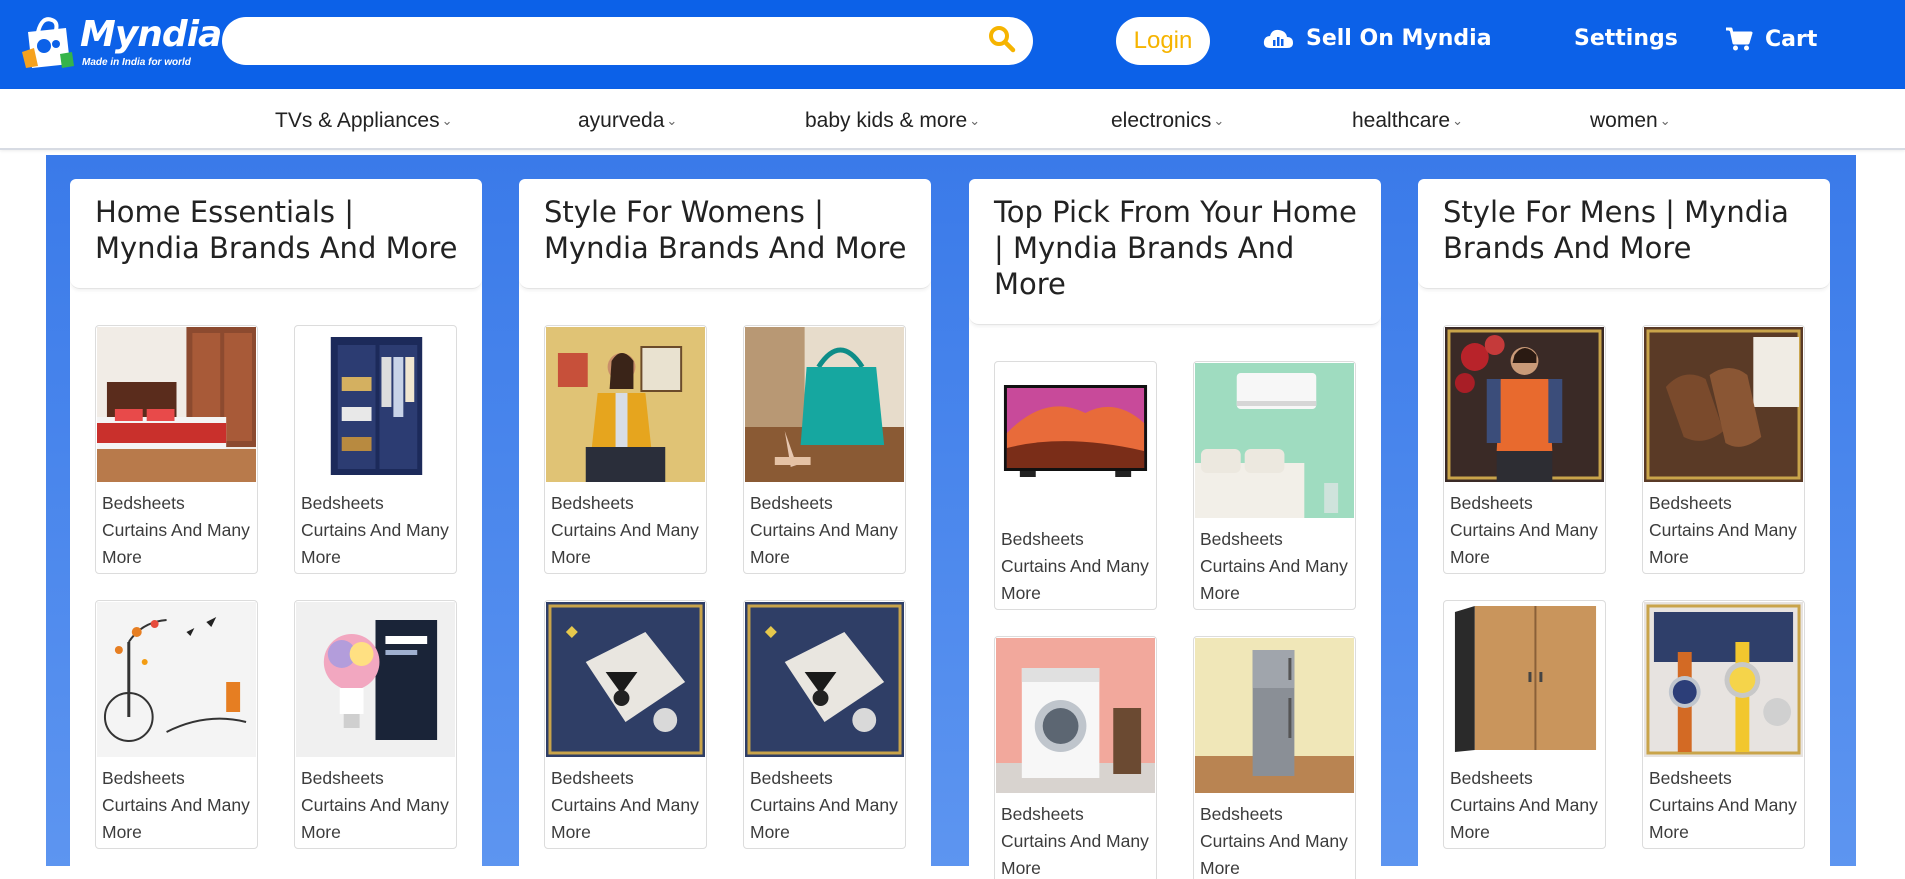  I want to click on category-label: ayurveda, so click(621, 120).